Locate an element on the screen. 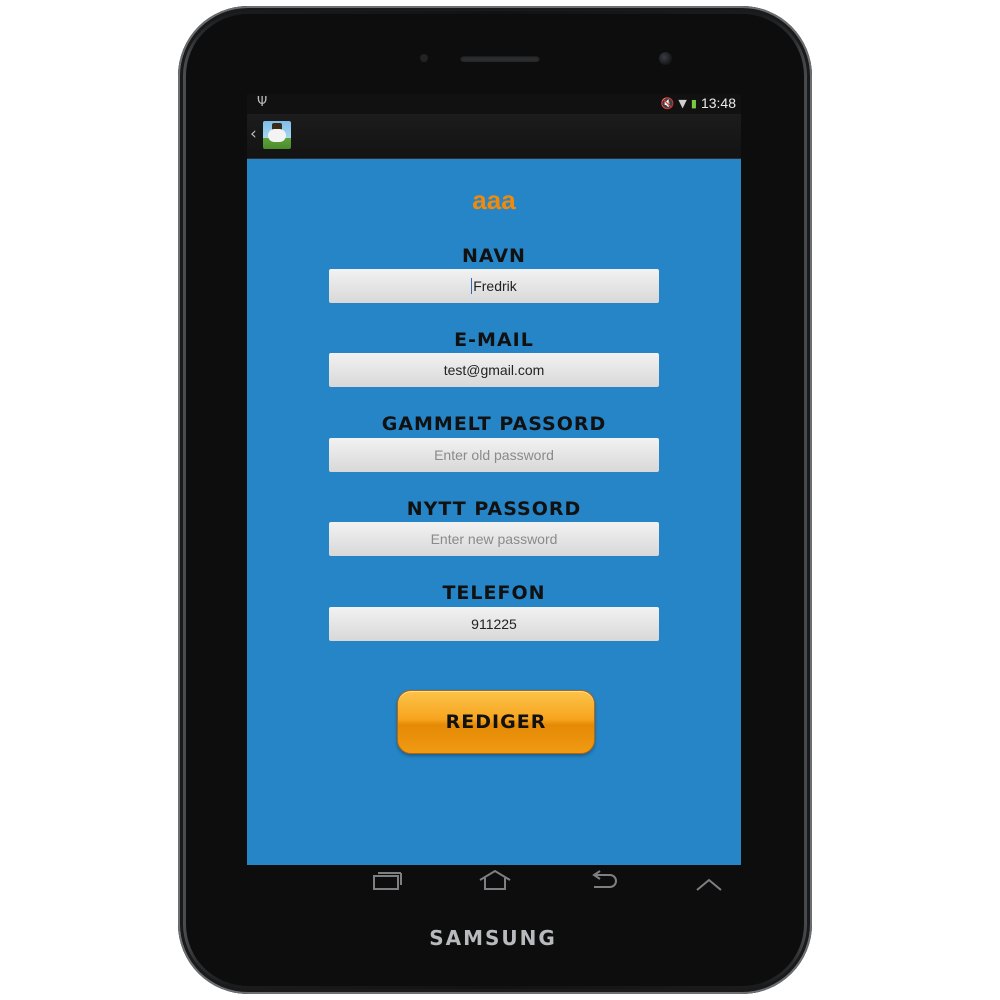  phone-field: 911225 is located at coordinates (494, 624).